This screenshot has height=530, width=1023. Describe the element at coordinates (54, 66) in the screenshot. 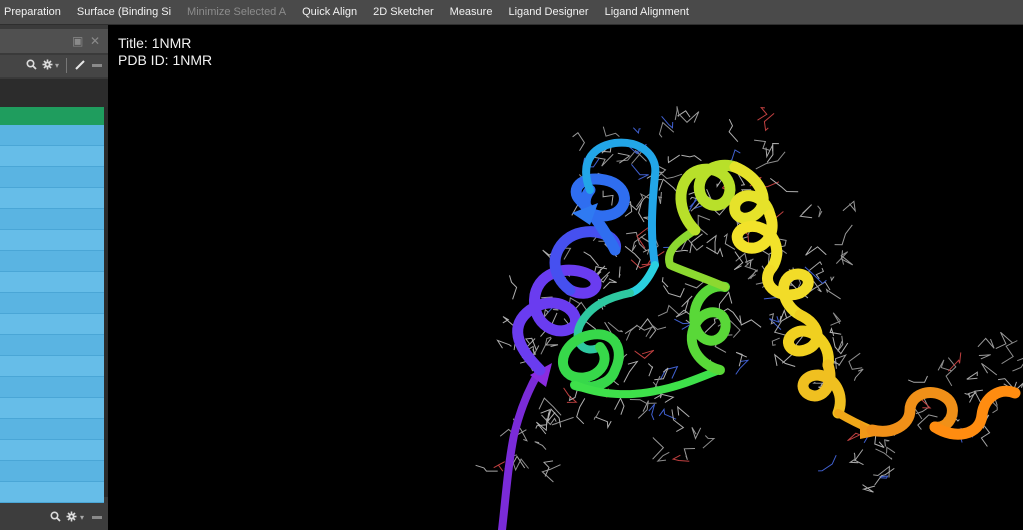

I see `panel-toolbar: ▾` at that location.